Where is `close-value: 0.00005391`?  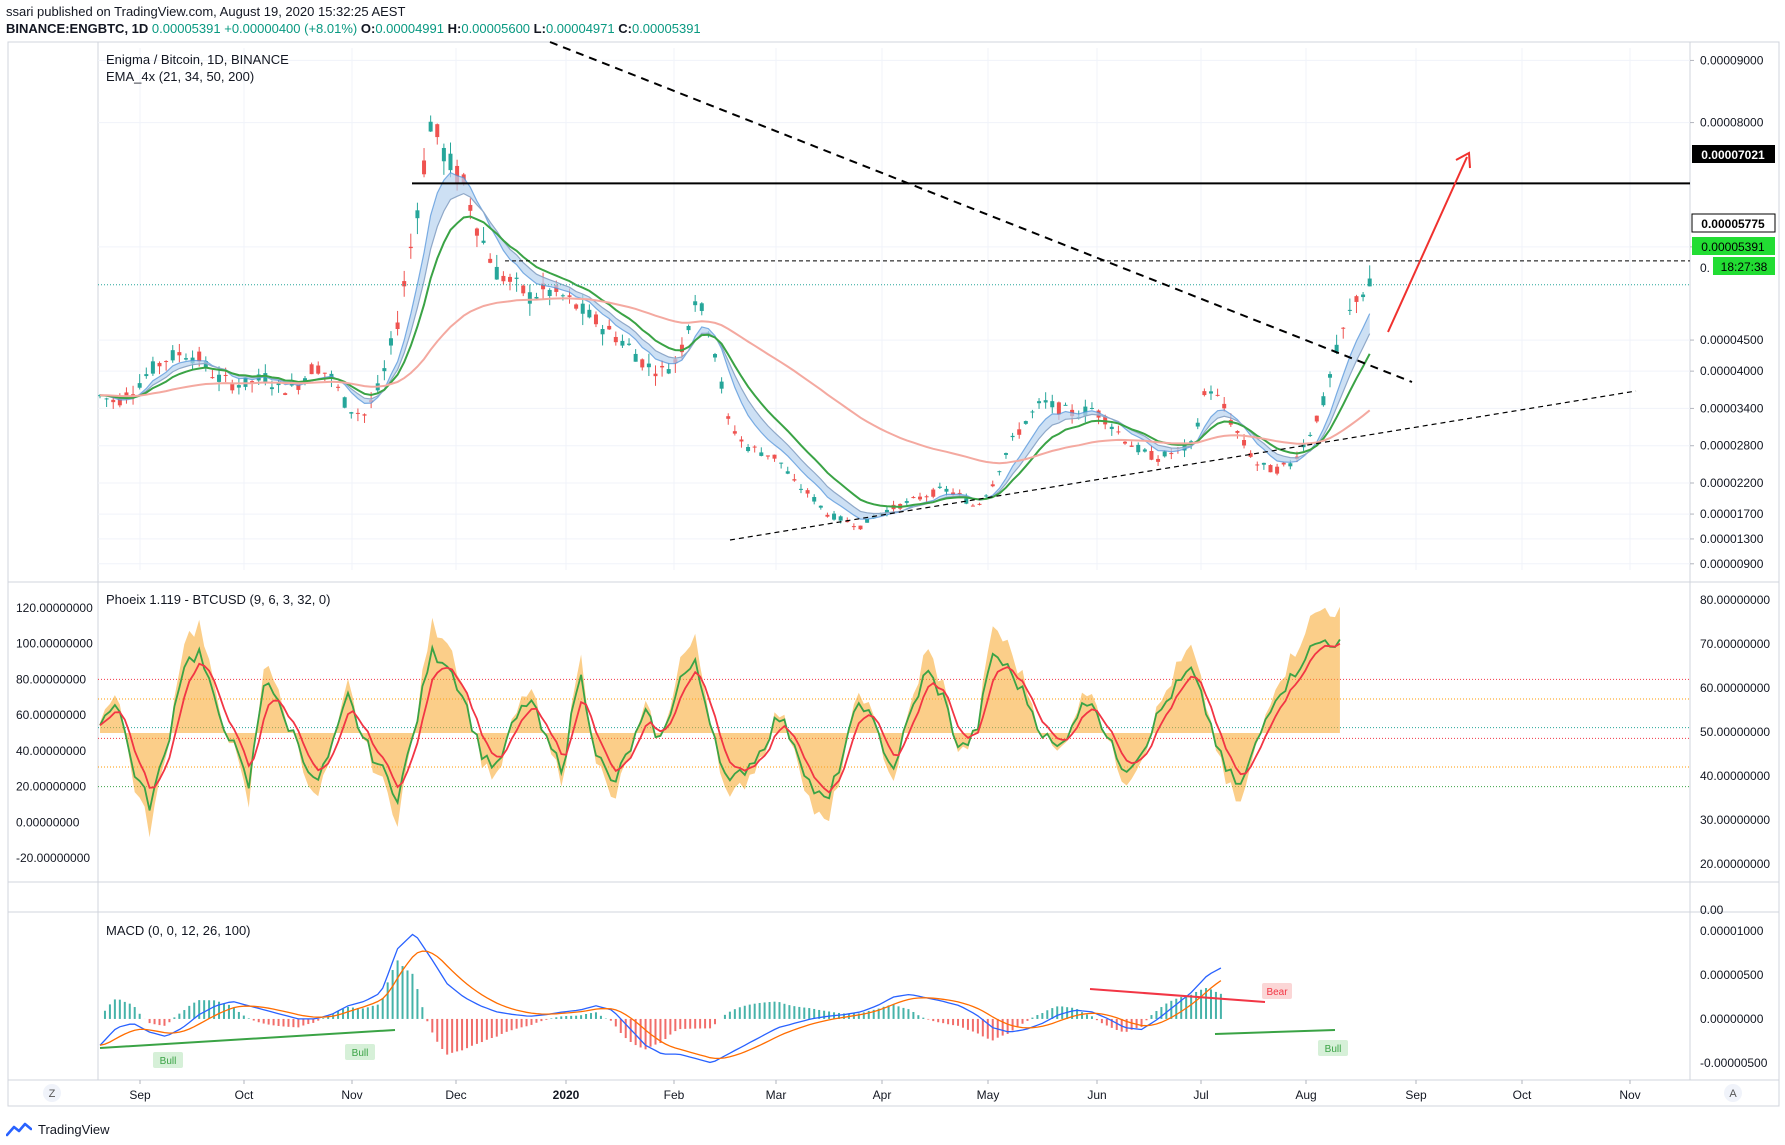 close-value: 0.00005391 is located at coordinates (666, 28).